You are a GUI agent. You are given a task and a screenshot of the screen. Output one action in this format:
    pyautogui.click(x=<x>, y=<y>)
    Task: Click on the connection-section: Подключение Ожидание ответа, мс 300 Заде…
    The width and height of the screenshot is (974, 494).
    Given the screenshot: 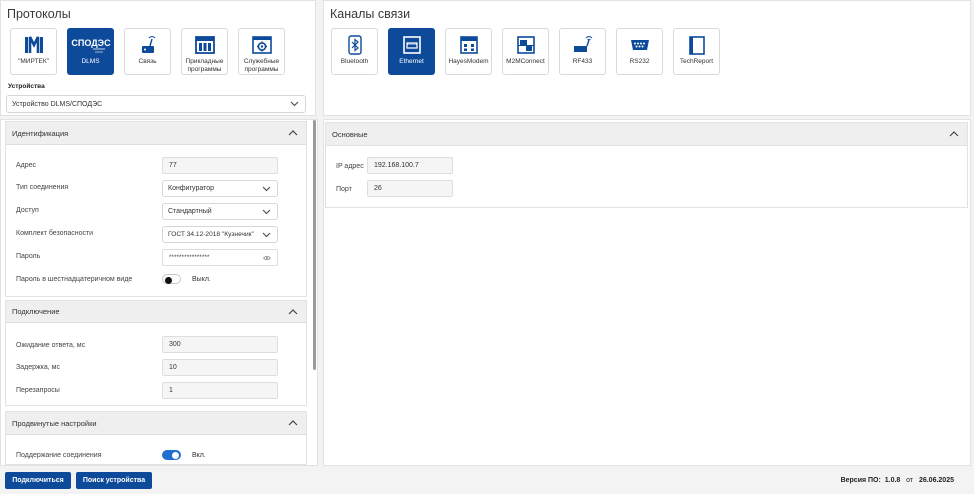 What is the action you would take?
    pyautogui.click(x=156, y=353)
    